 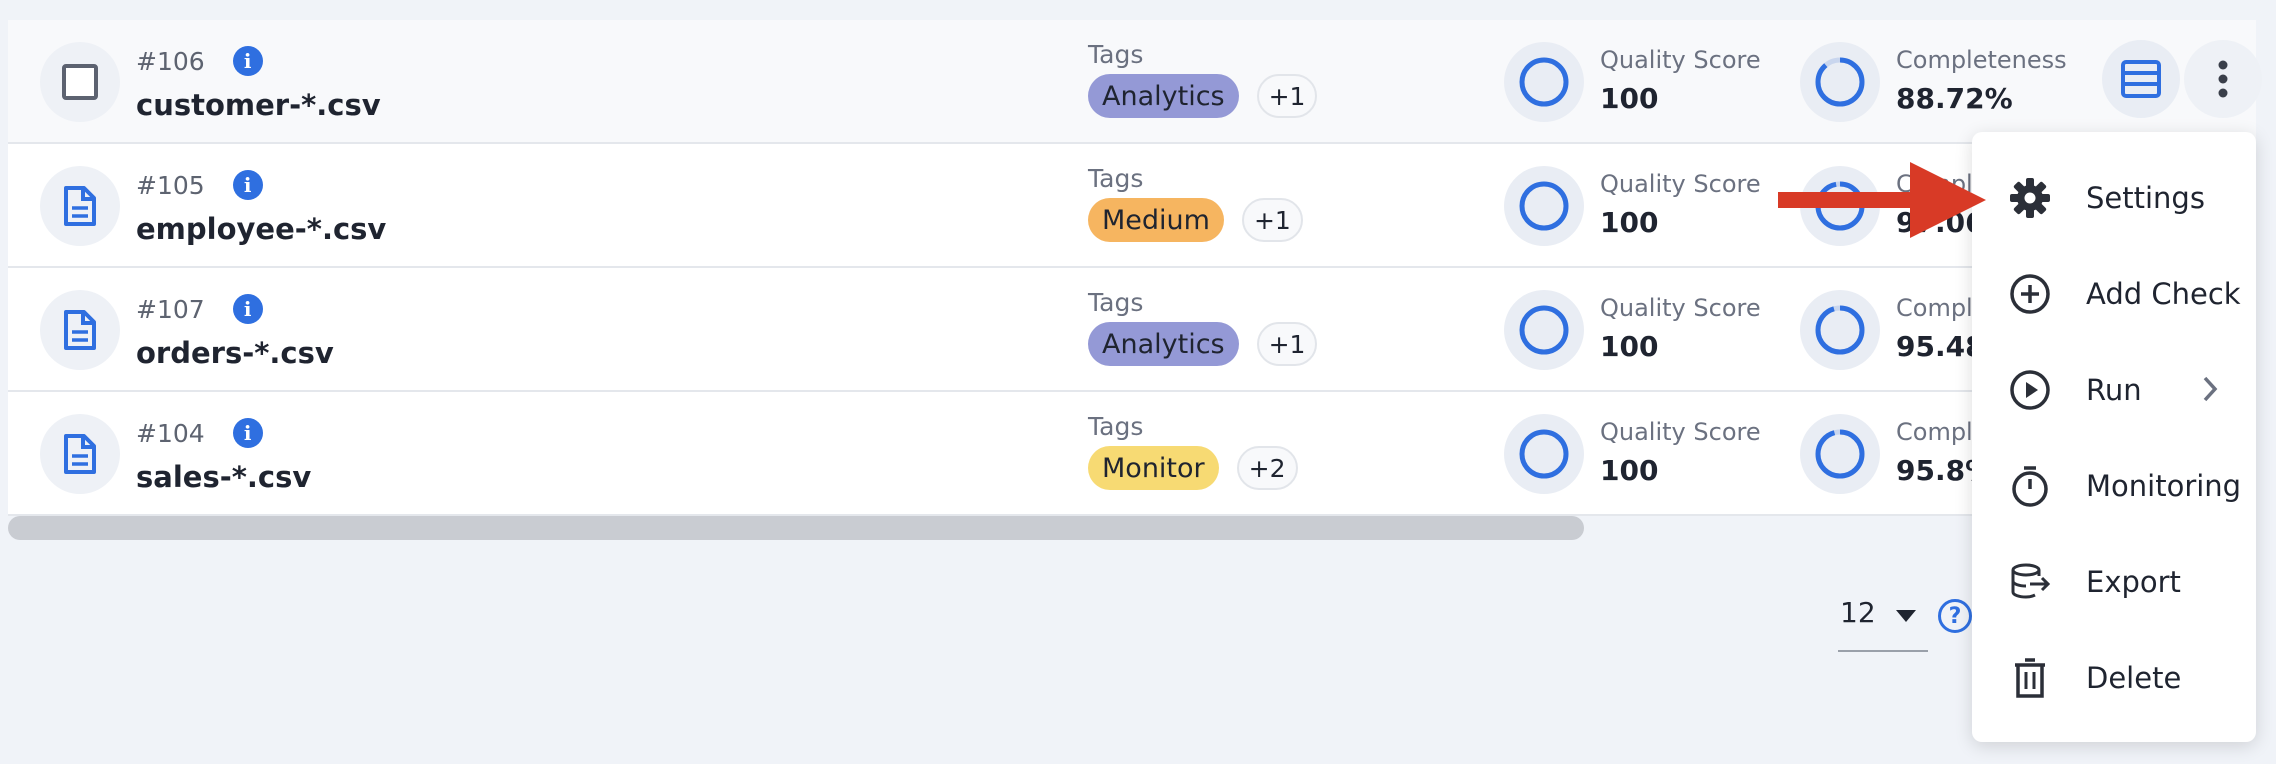 I want to click on annotation-arrow-icon, so click(x=1882, y=200).